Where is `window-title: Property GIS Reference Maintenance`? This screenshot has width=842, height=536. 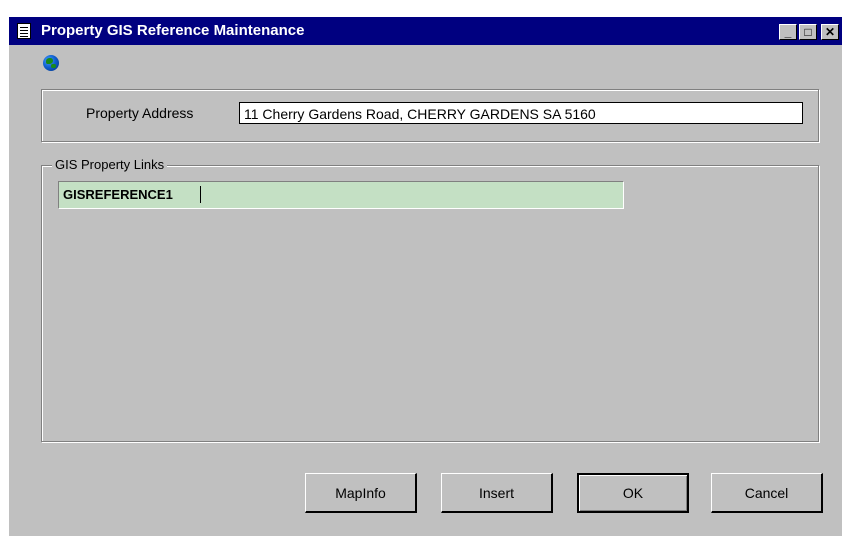
window-title: Property GIS Reference Maintenance is located at coordinates (173, 30).